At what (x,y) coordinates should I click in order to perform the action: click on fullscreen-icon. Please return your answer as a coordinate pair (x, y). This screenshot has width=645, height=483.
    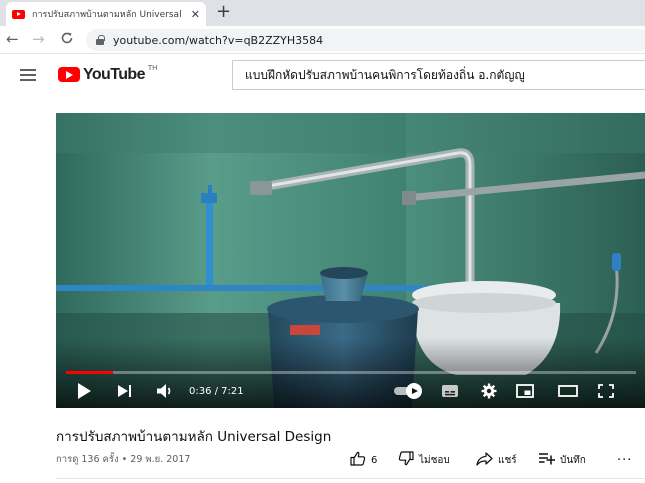
    Looking at the image, I should click on (608, 391).